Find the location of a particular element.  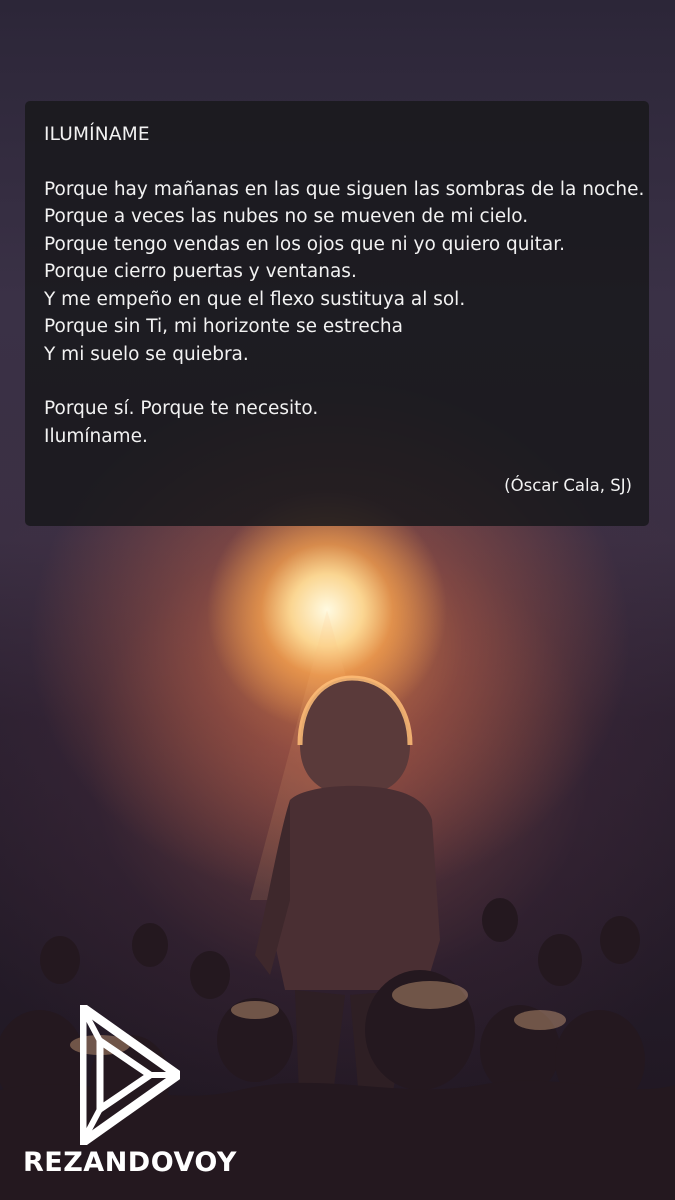

poem-line: Porque sí. Porque te necesito. is located at coordinates (181, 408).